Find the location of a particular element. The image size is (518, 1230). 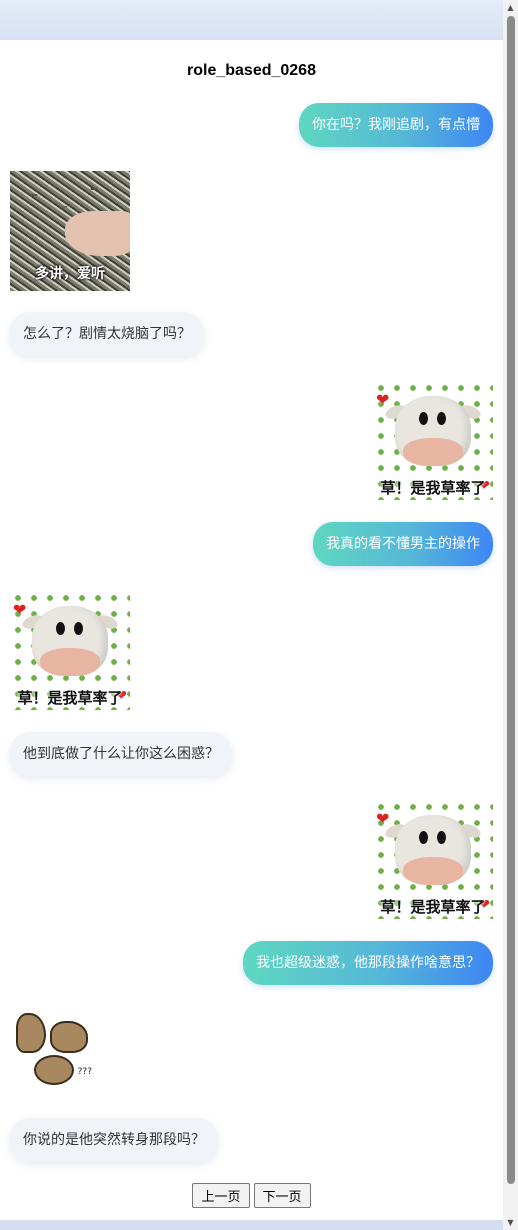

message-text: 怎么了？剧情太烧脑了吗？ is located at coordinates (107, 334).